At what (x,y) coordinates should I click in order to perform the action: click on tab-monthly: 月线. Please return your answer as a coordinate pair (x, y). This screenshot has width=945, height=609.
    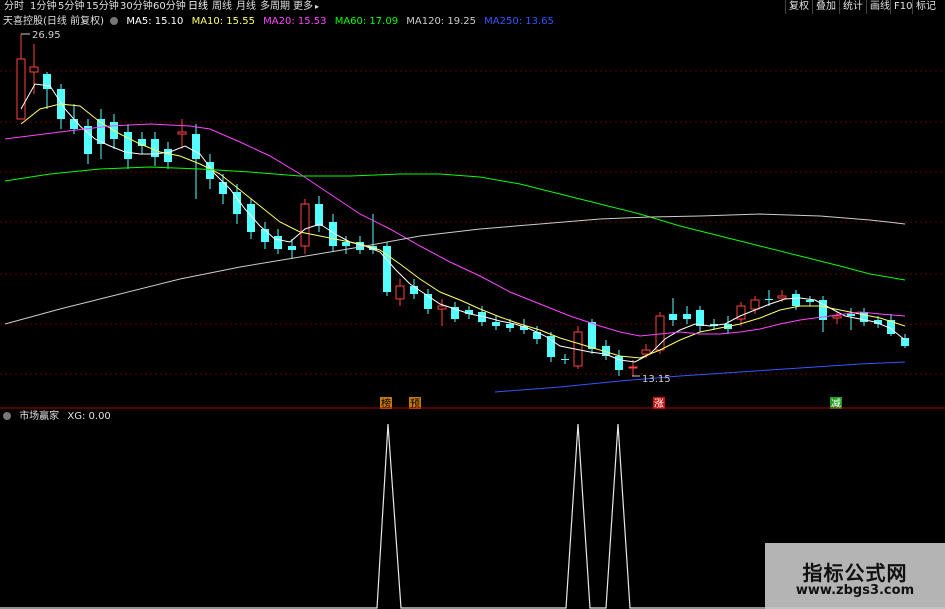
    Looking at the image, I should click on (246, 7).